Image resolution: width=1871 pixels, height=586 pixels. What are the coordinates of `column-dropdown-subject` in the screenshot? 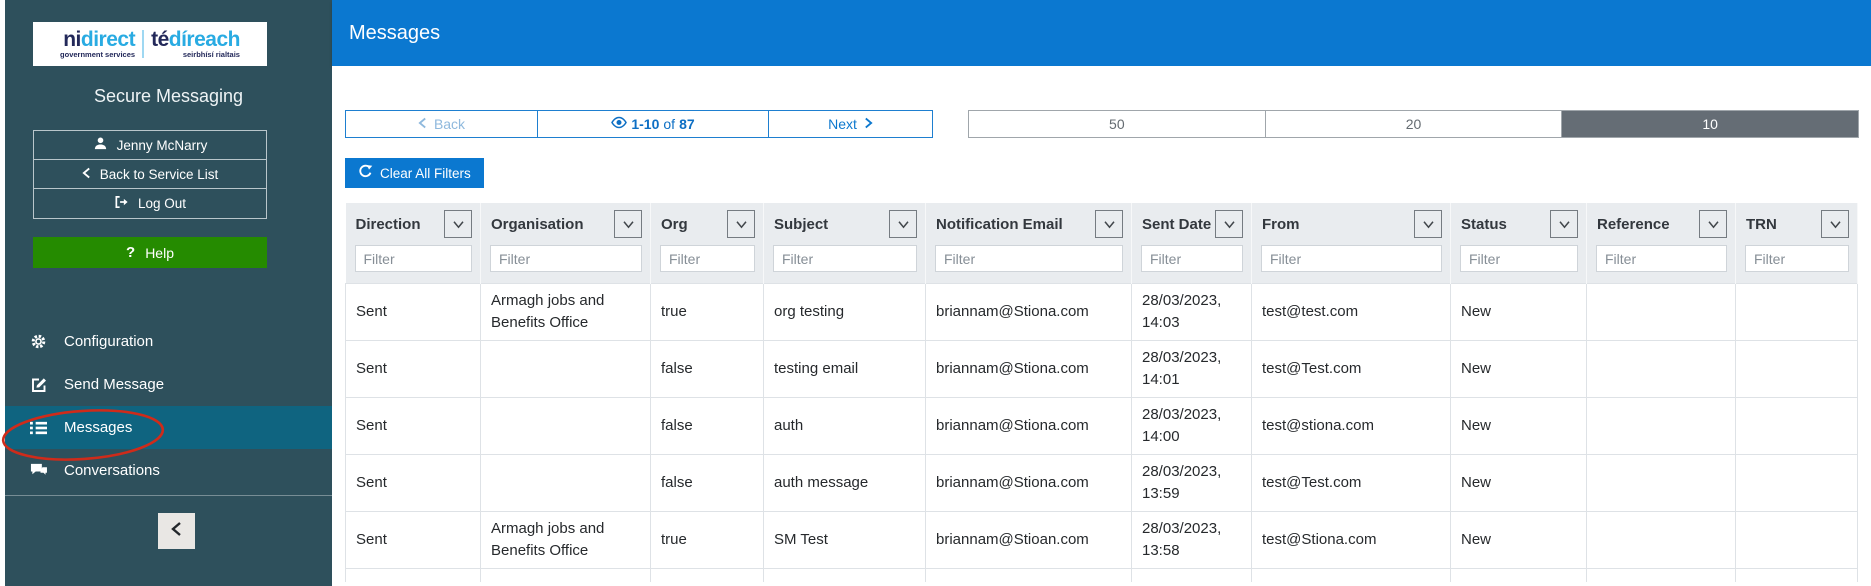 It's located at (903, 224).